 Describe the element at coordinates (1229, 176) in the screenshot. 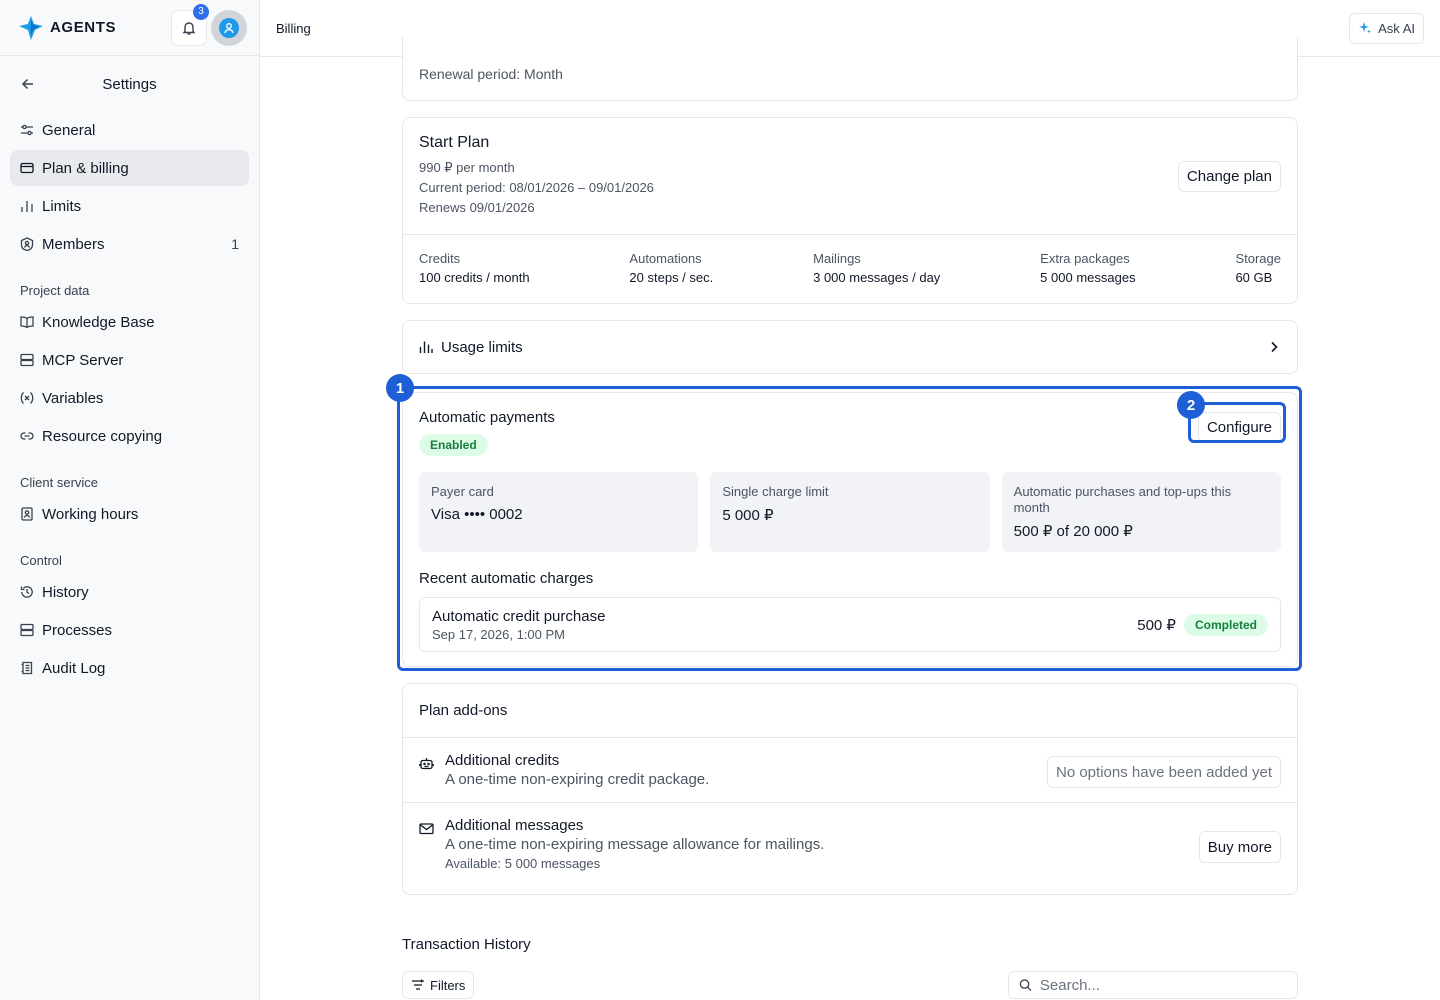

I see `change-plan-button: Change plan` at that location.